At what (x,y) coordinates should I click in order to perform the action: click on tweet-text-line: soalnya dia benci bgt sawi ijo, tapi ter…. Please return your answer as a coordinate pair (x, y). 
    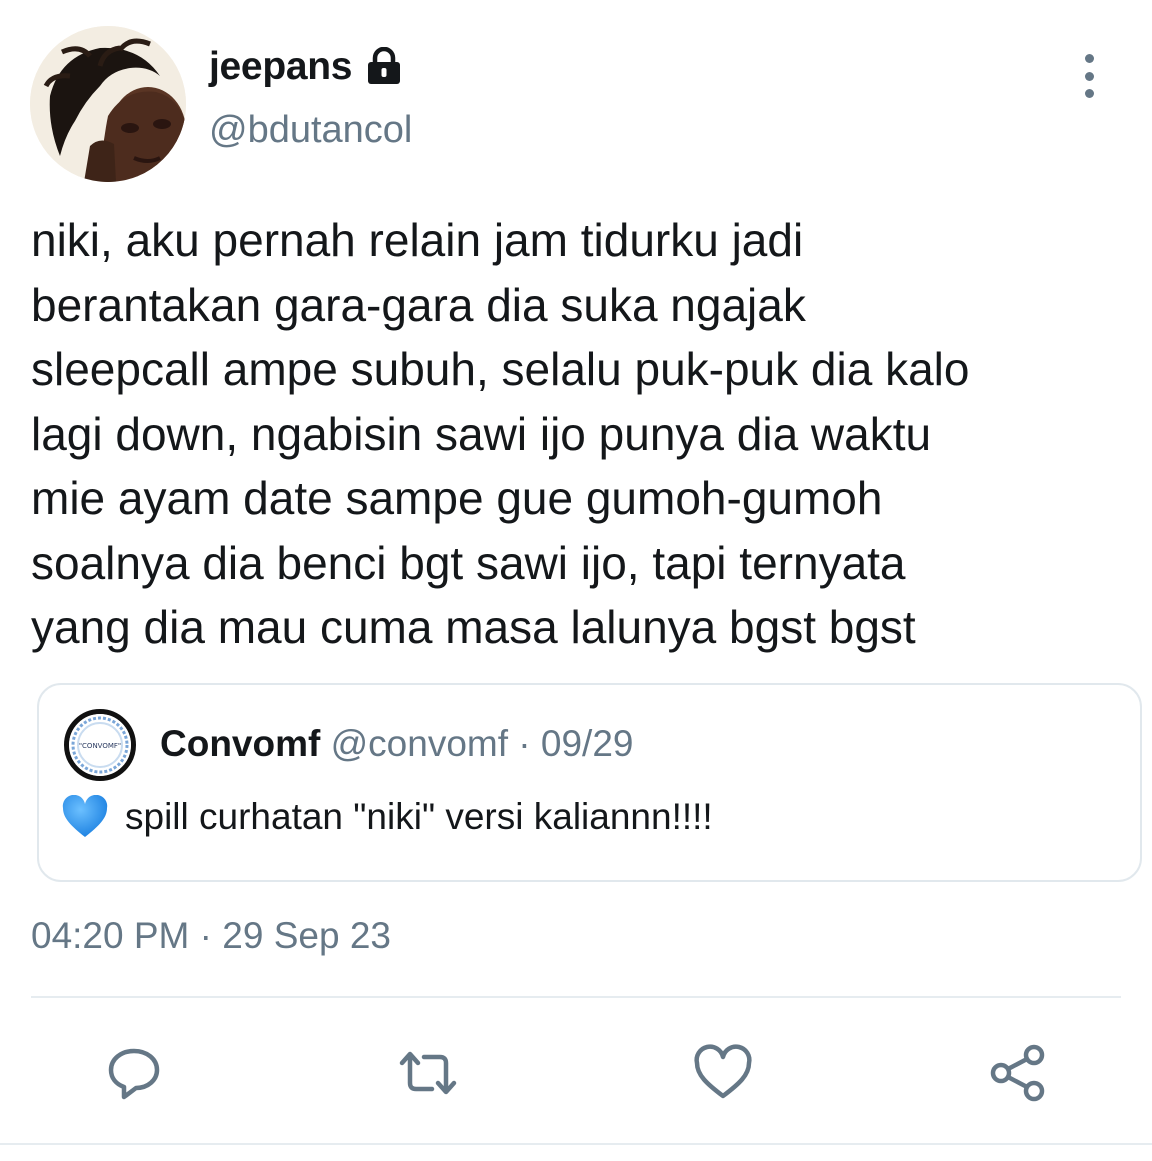
    Looking at the image, I should click on (468, 562).